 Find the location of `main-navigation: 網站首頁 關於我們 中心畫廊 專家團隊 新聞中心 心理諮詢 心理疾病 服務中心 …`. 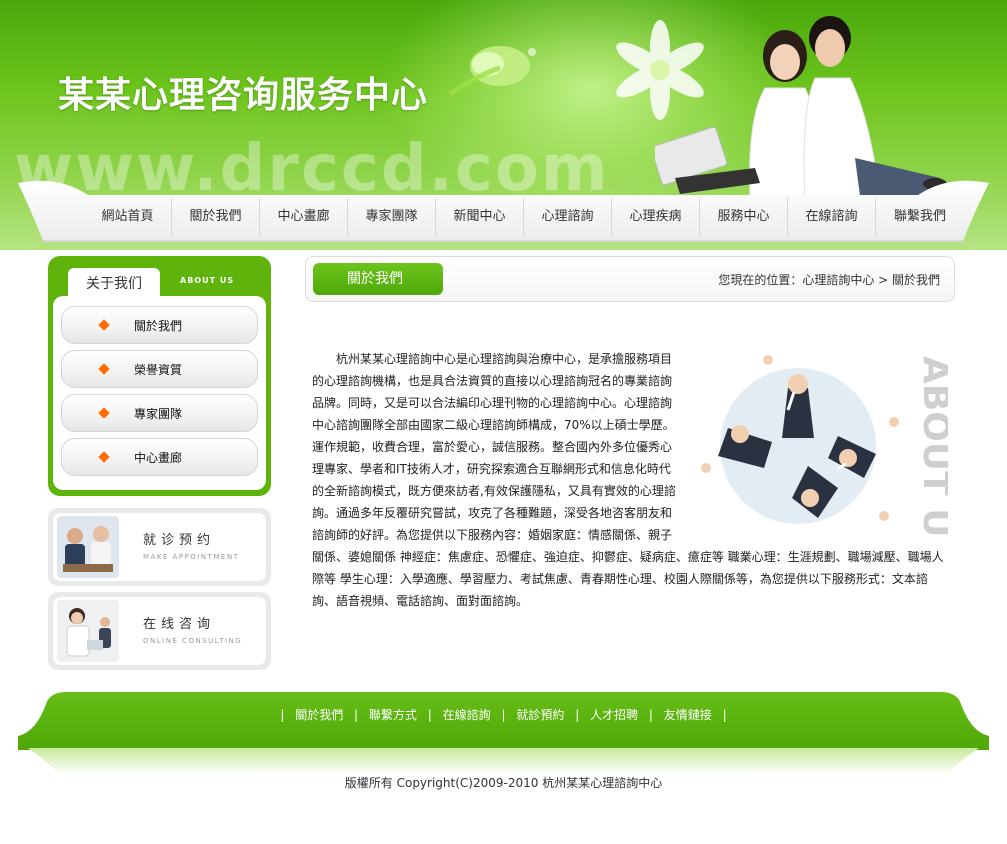

main-navigation: 網站首頁 關於我們 中心畫廊 專家團隊 新聞中心 心理諮詢 心理疾病 服務中心 … is located at coordinates (503, 210).